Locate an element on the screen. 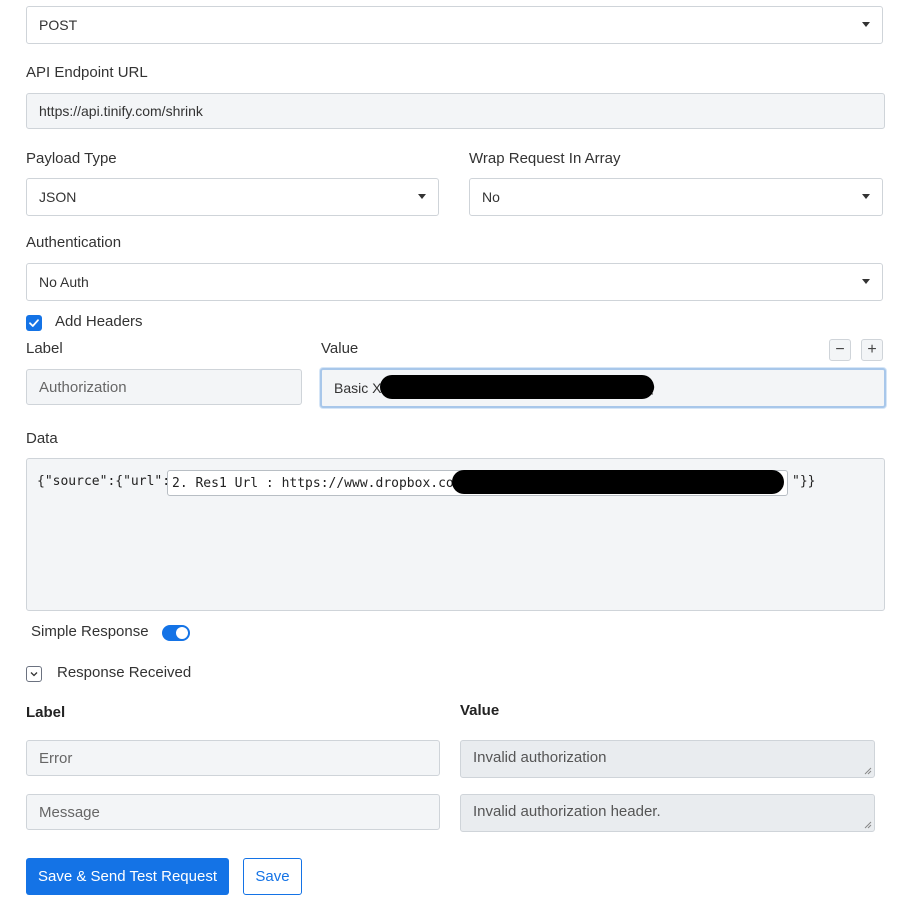 The width and height of the screenshot is (908, 909). add-headers-checkbox is located at coordinates (34, 323).